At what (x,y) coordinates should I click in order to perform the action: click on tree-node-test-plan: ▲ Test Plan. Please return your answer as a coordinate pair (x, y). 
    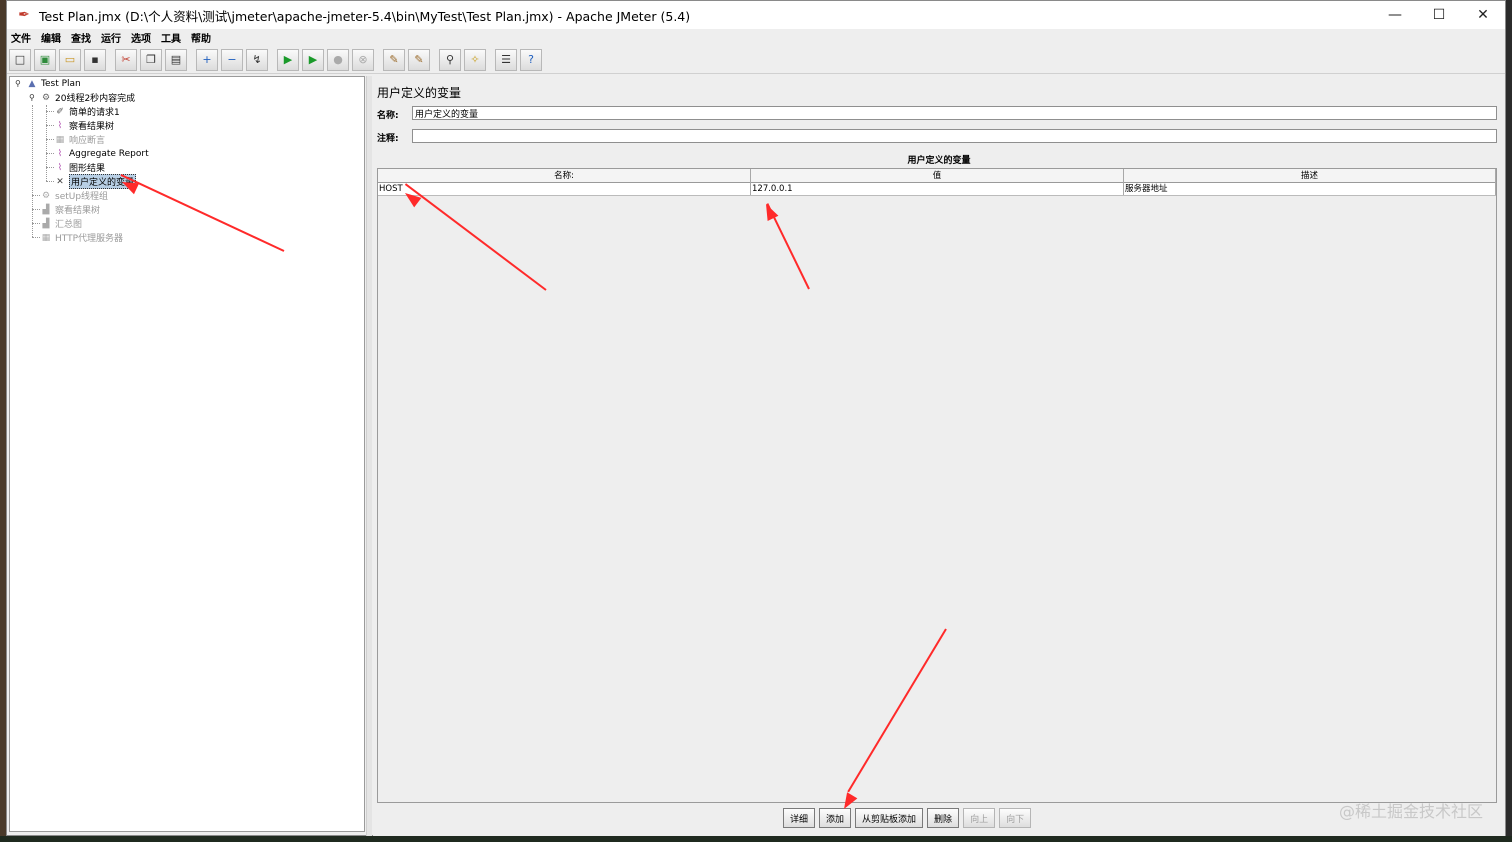
    Looking at the image, I should click on (53, 83).